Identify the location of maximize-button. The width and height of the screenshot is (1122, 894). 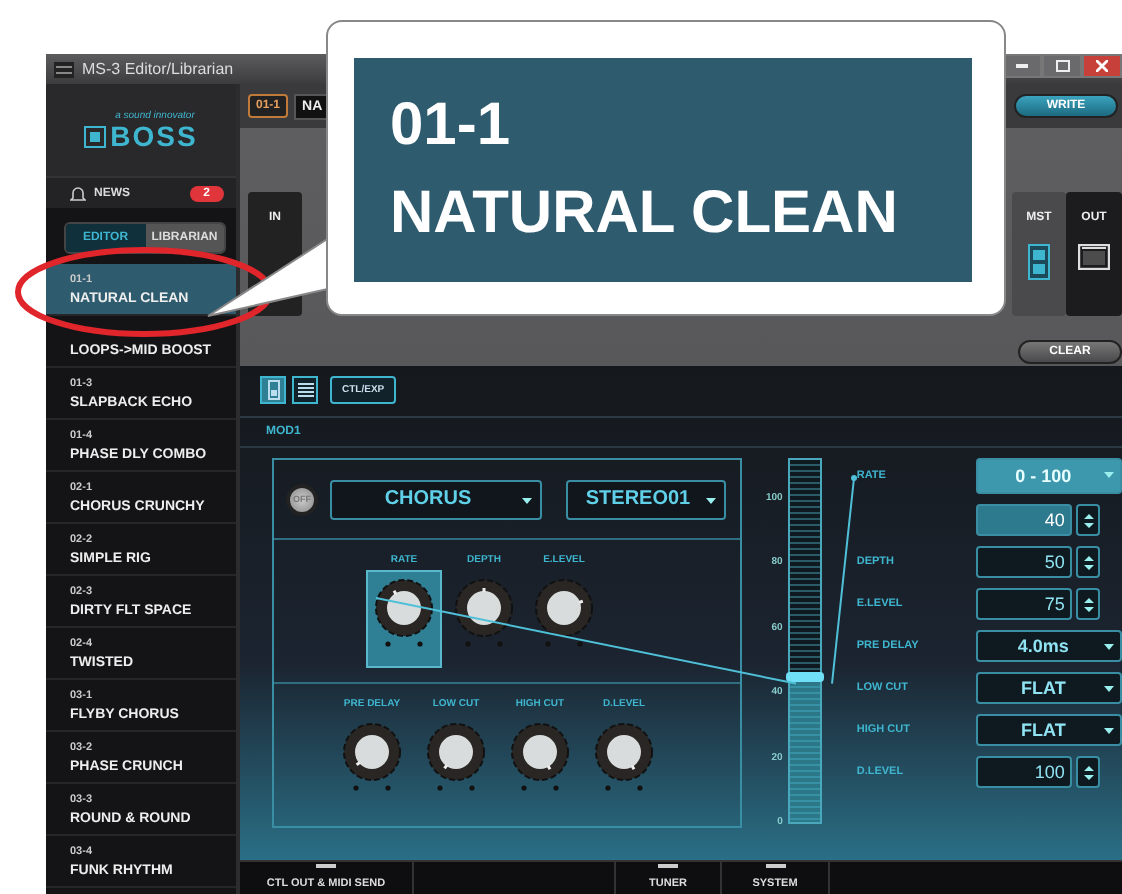
(1062, 66).